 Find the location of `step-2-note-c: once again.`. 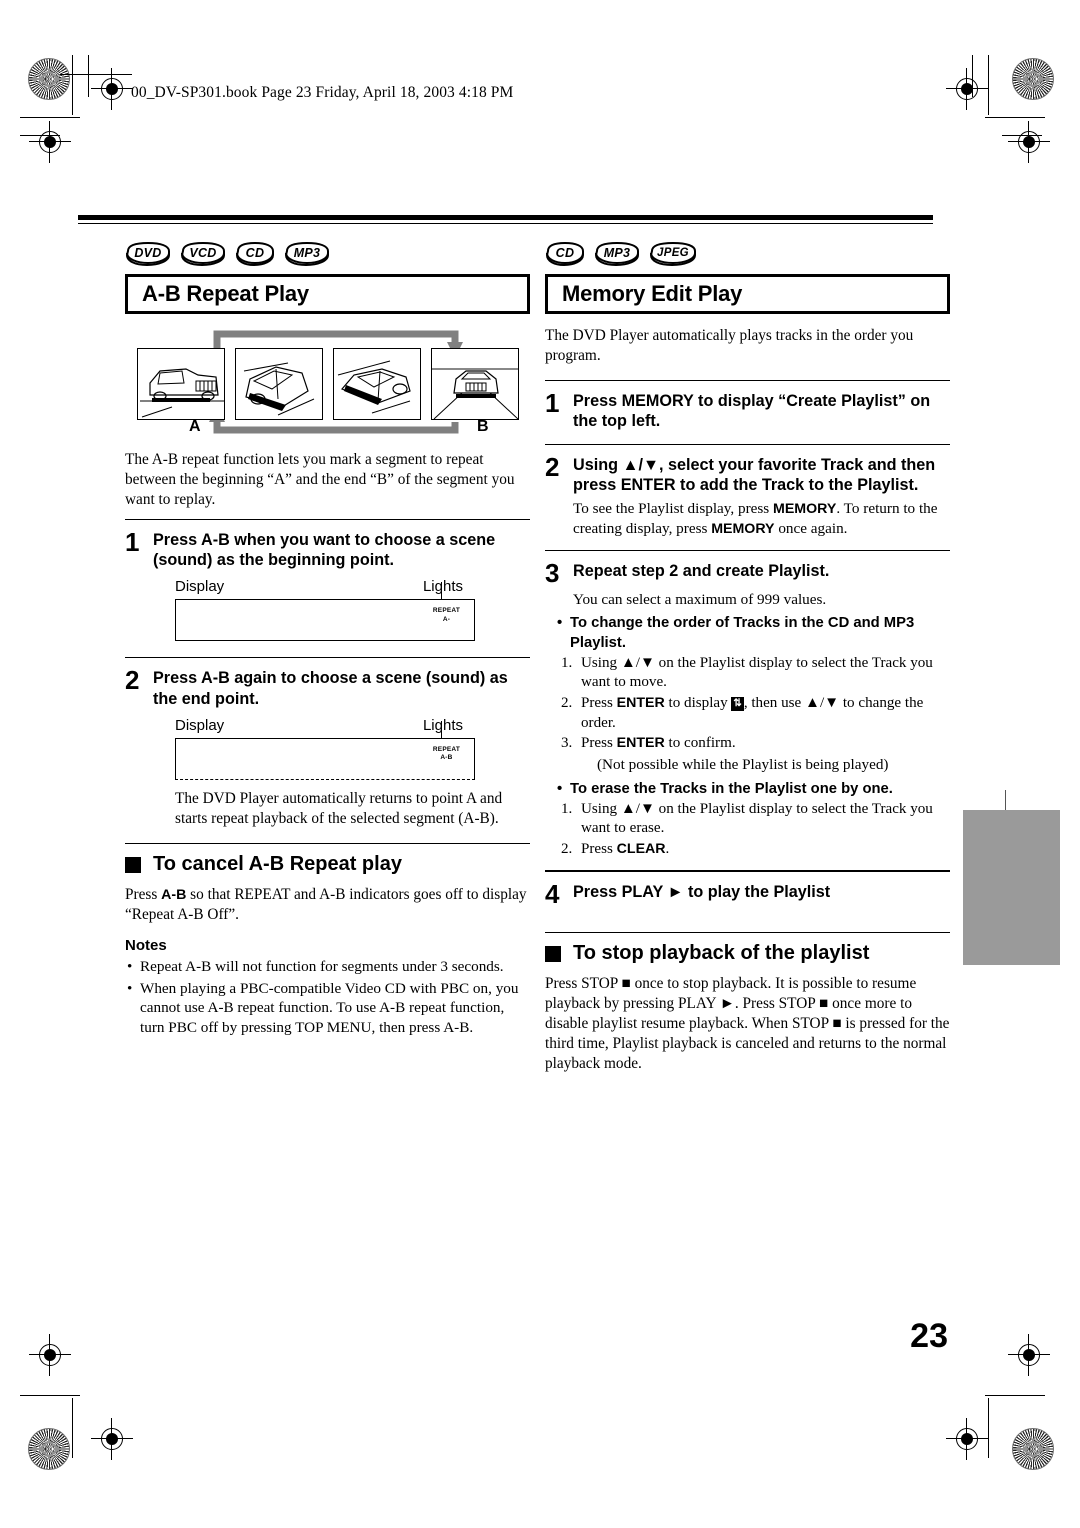

step-2-note-c: once again. is located at coordinates (811, 529).